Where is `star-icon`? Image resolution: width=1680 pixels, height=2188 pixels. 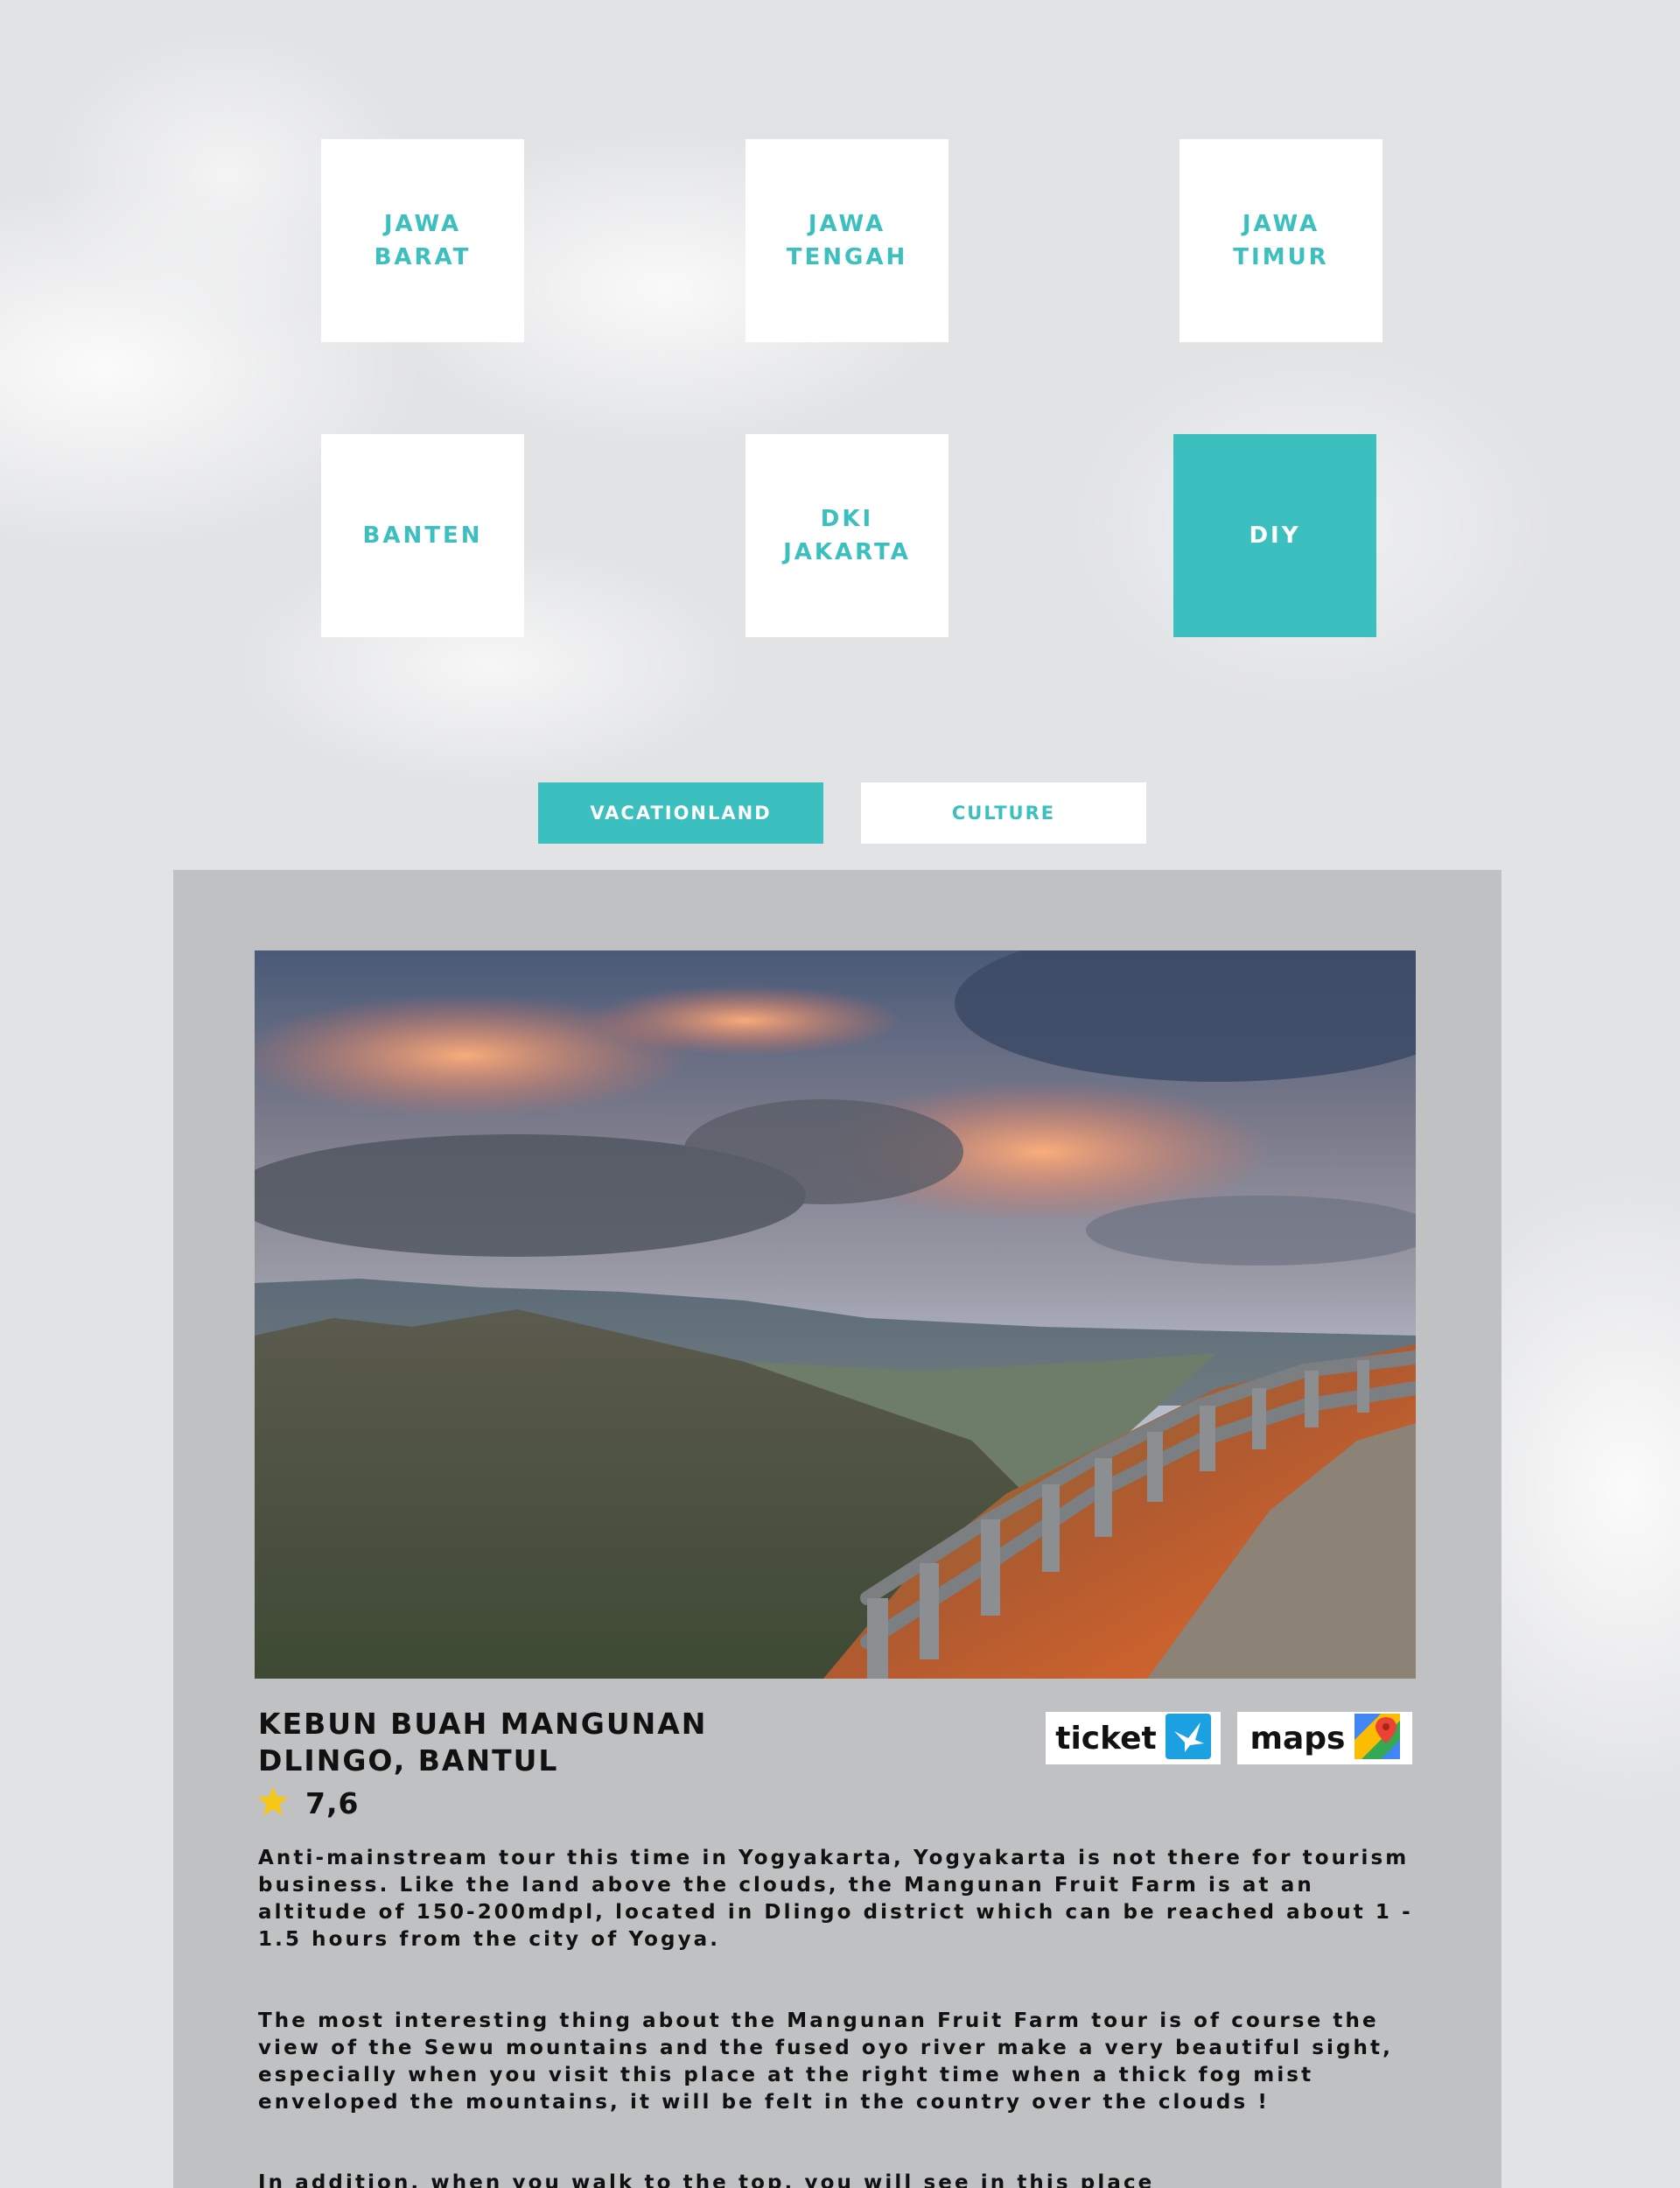
star-icon is located at coordinates (273, 1802).